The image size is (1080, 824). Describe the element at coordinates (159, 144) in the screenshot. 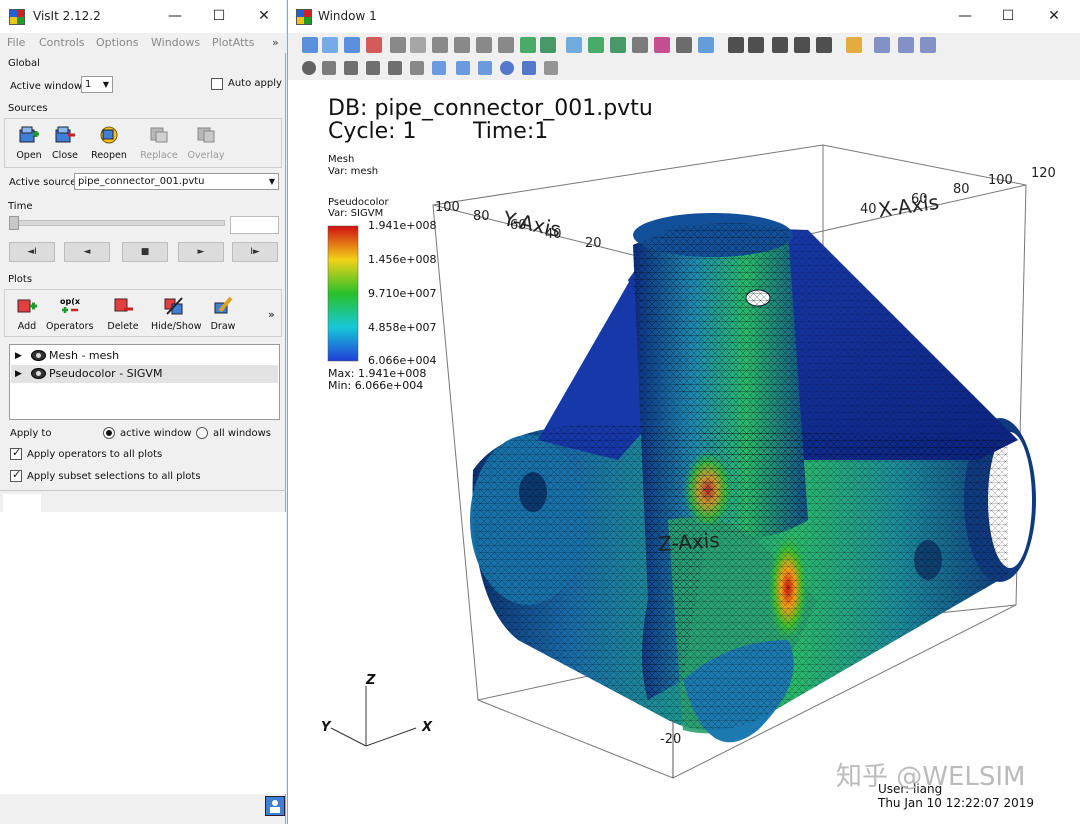

I see `replace-button: Replace` at that location.